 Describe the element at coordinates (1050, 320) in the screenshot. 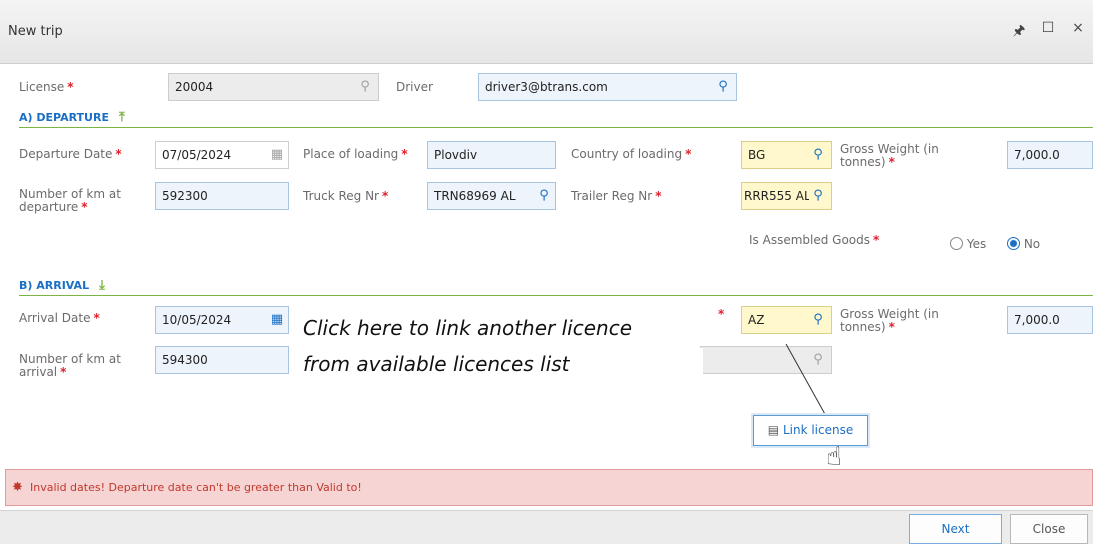

I see `gross-weight-arrival-field: 7,000.0` at that location.